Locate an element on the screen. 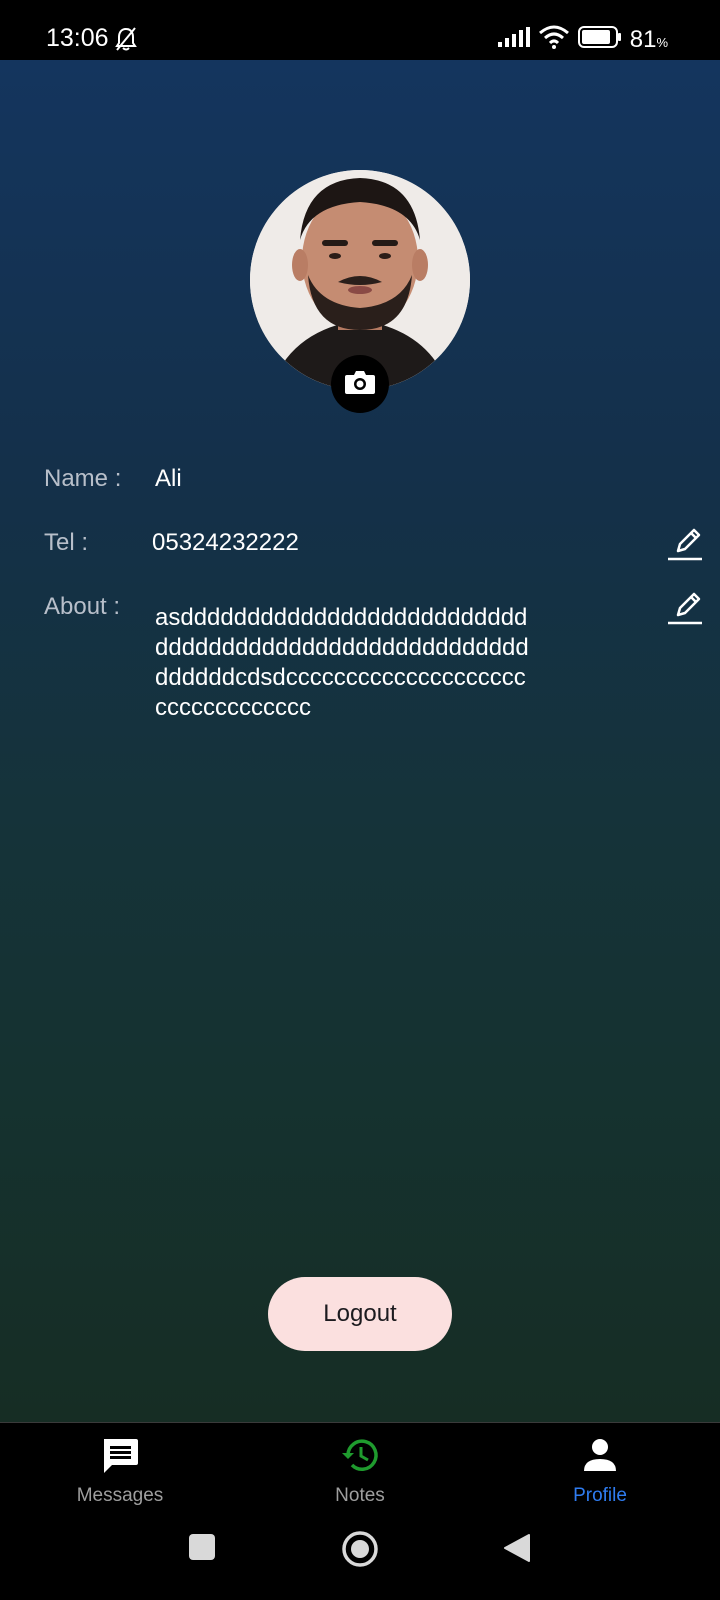 This screenshot has width=720, height=1600. battery-percent: 81% is located at coordinates (648, 39).